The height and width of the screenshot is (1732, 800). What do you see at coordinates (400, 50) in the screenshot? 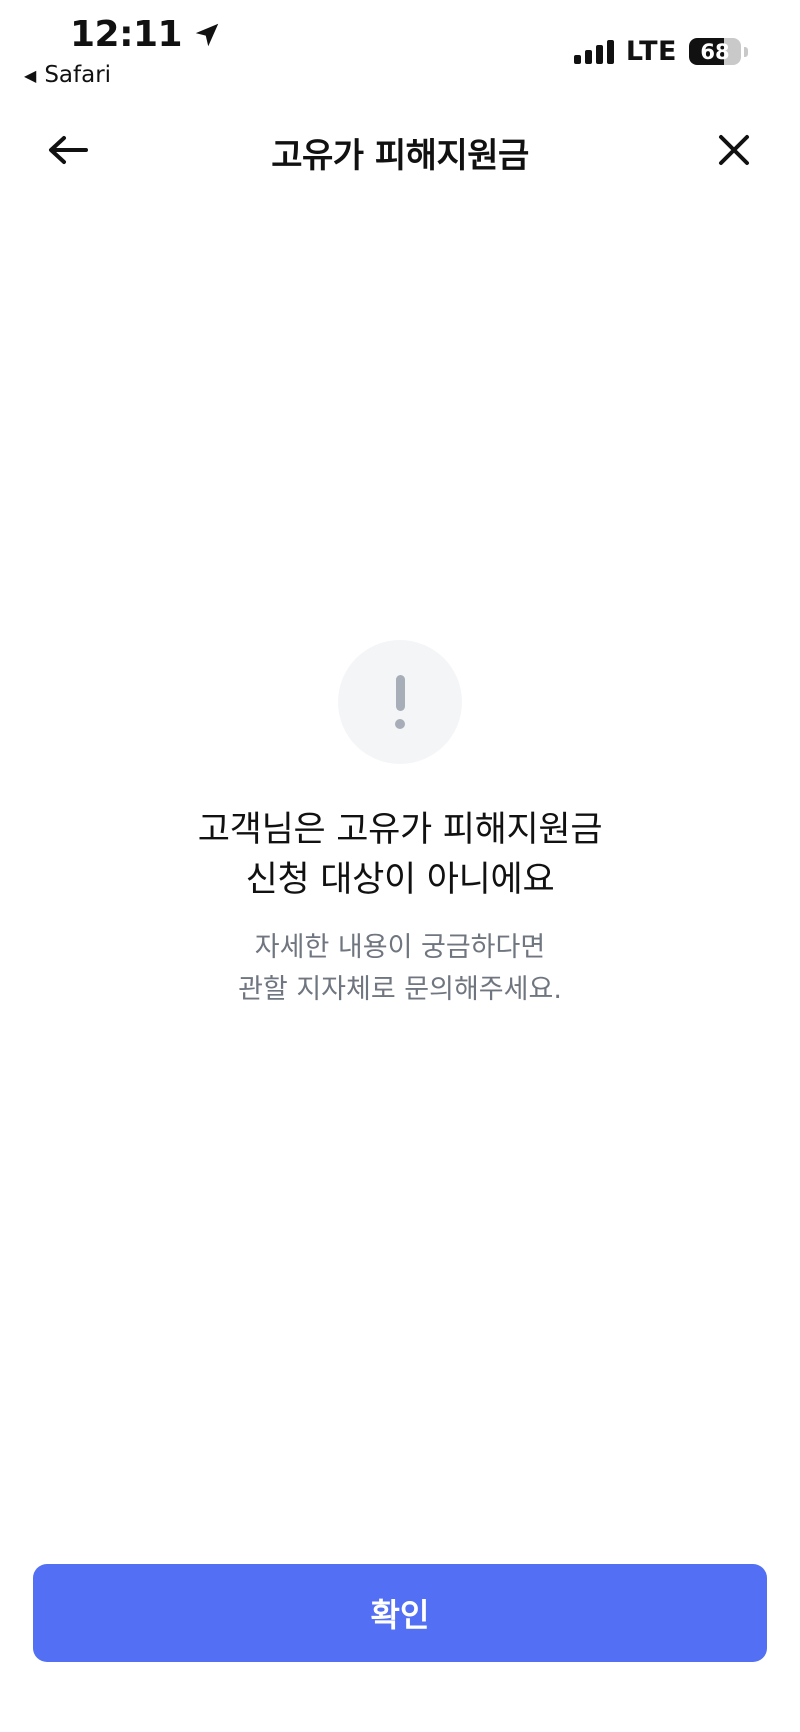
I see `status-bar: 12:11 ◀ Safari LTE 68` at bounding box center [400, 50].